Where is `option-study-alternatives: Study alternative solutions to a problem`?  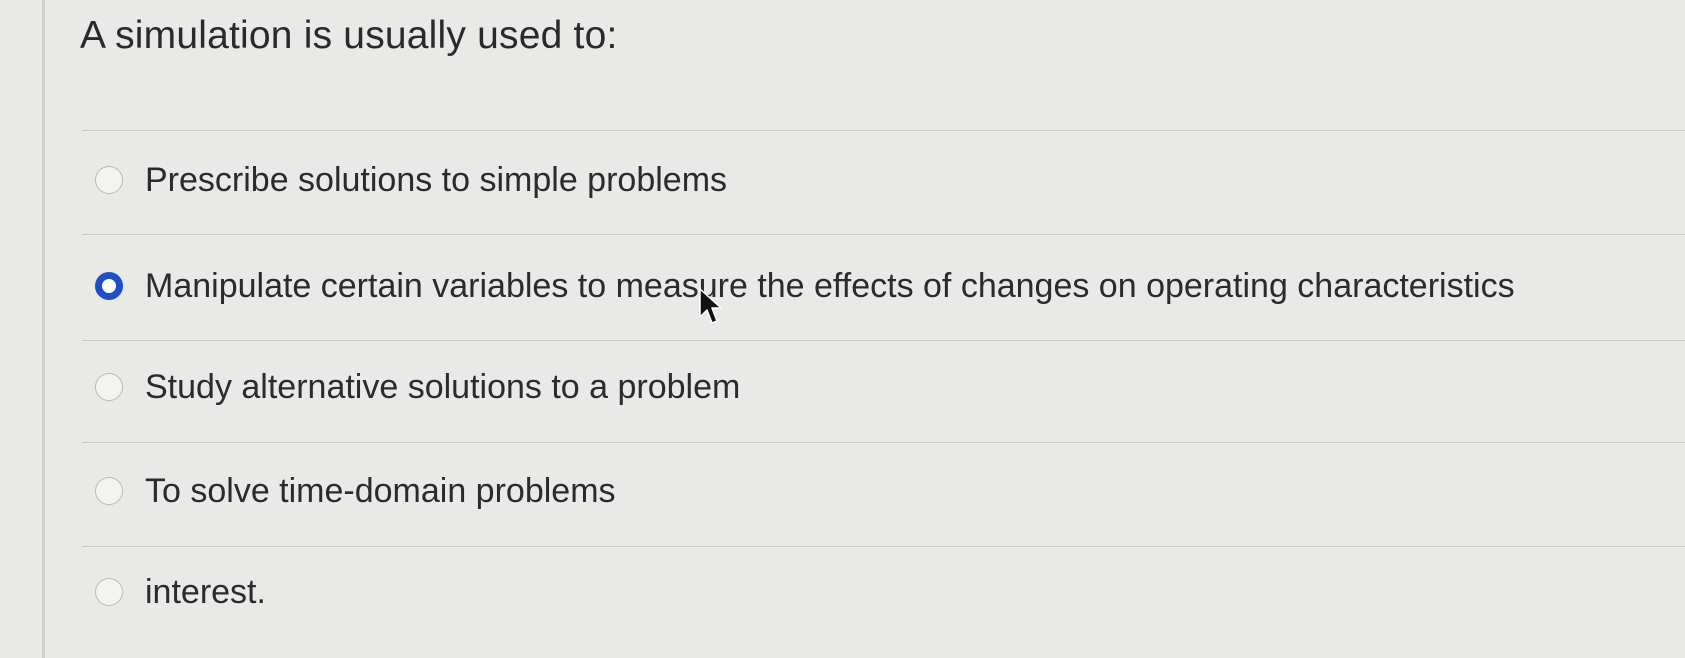 option-study-alternatives: Study alternative solutions to a problem is located at coordinates (417, 387).